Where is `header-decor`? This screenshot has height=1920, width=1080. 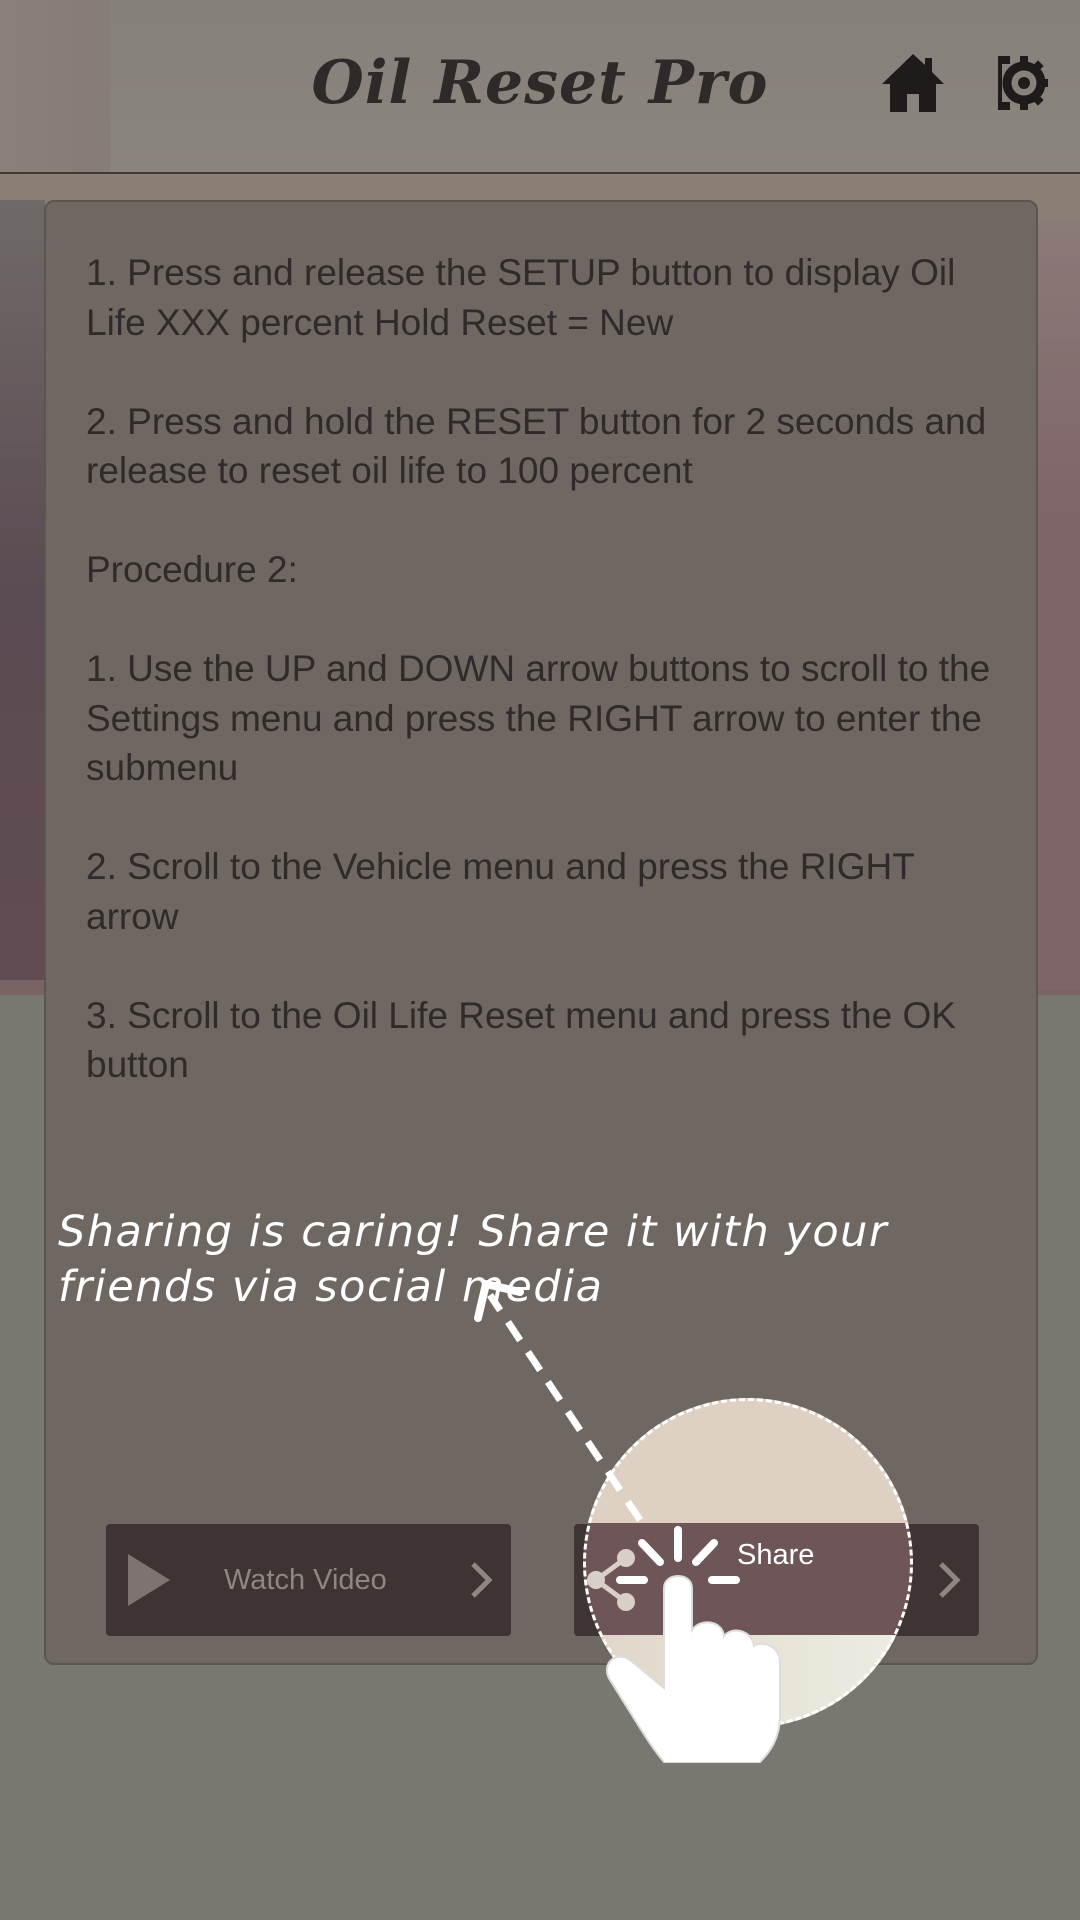
header-decor is located at coordinates (55, 86).